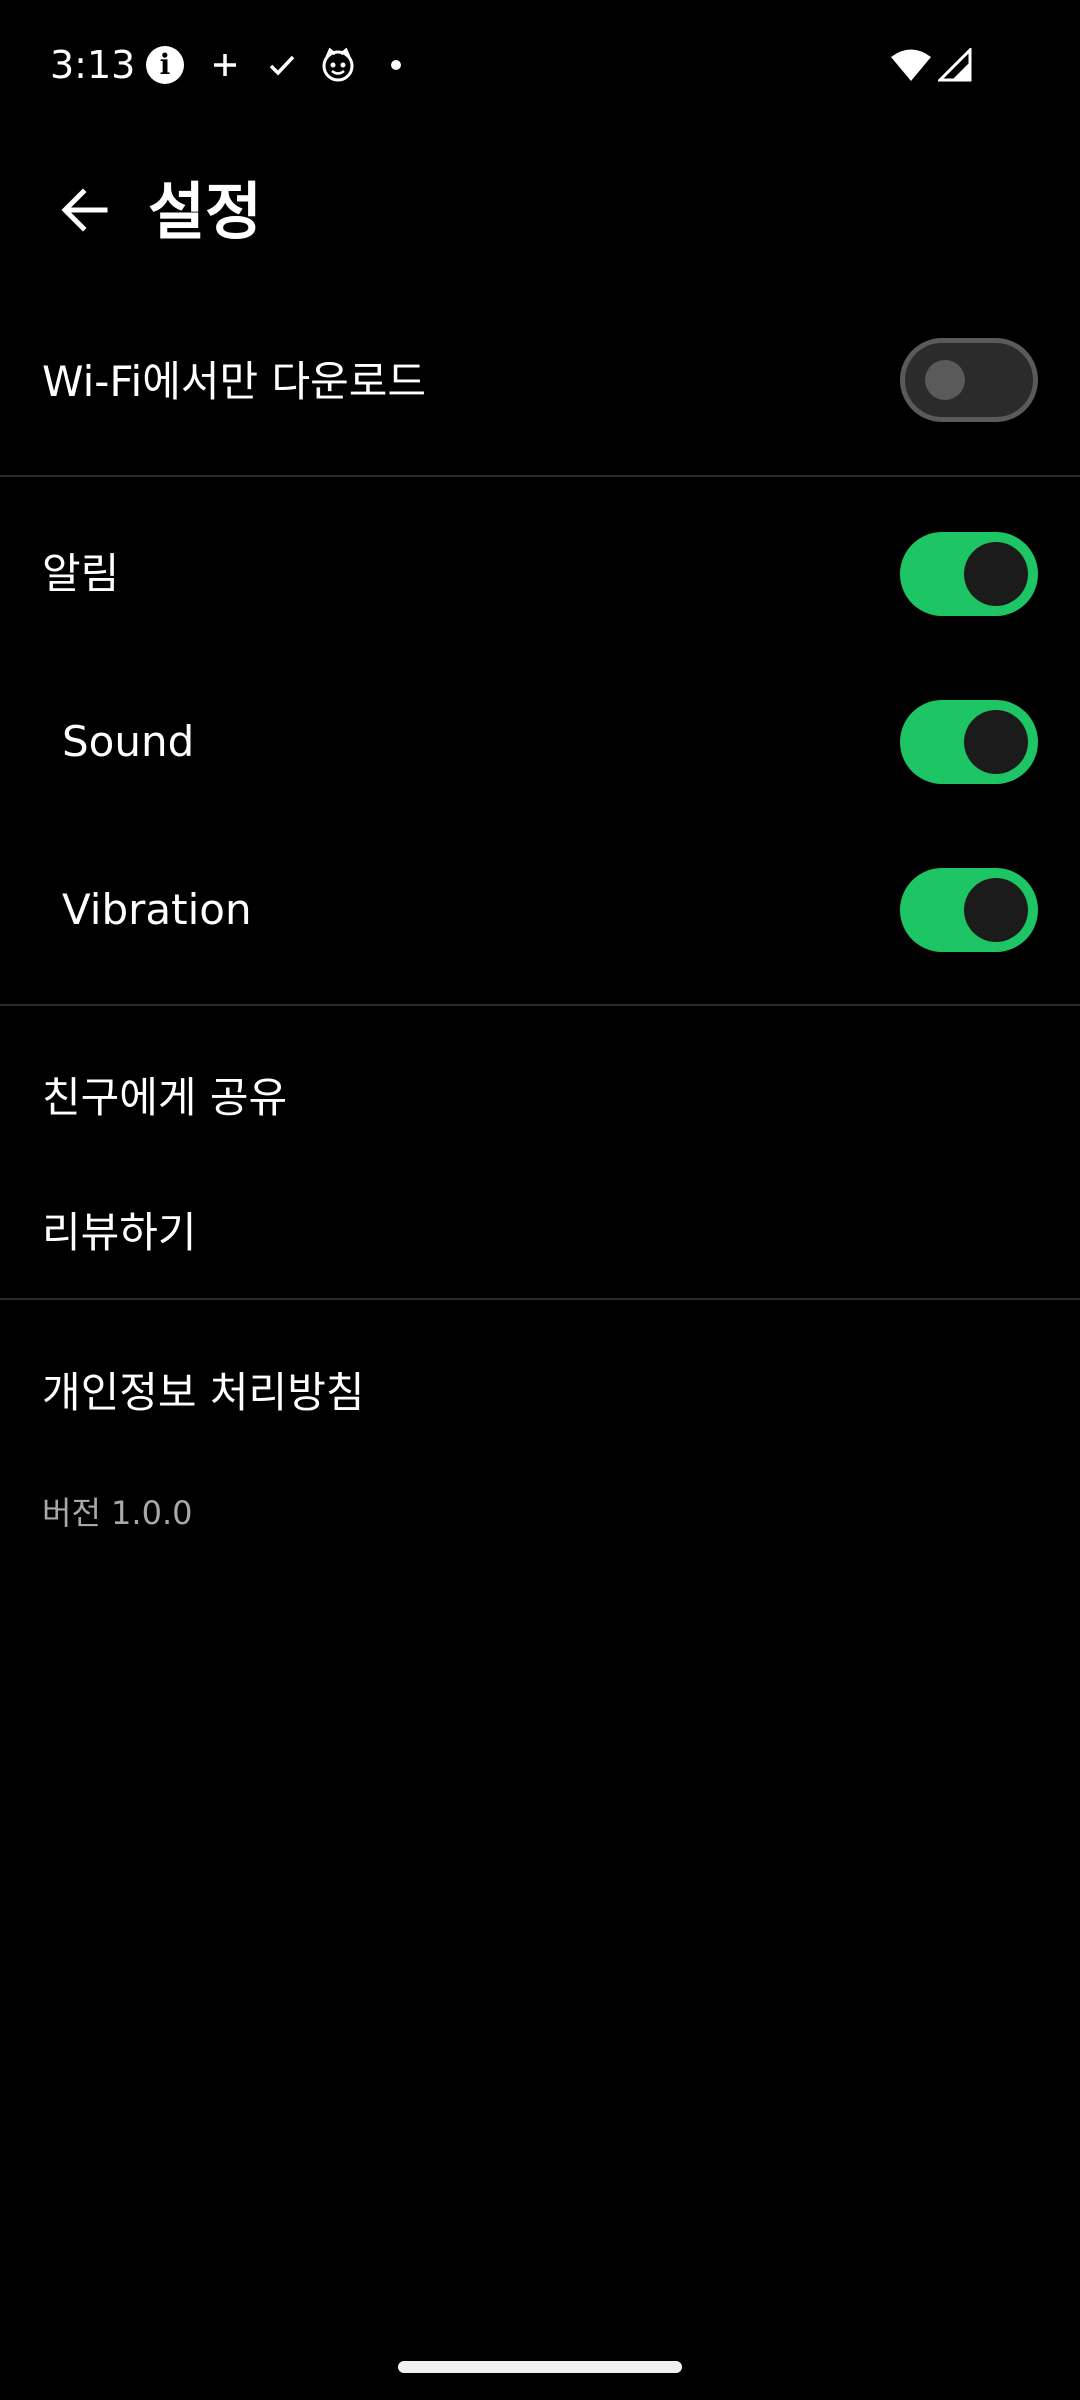 This screenshot has width=1080, height=2400. I want to click on review-label: 리뷰하기, so click(119, 1232).